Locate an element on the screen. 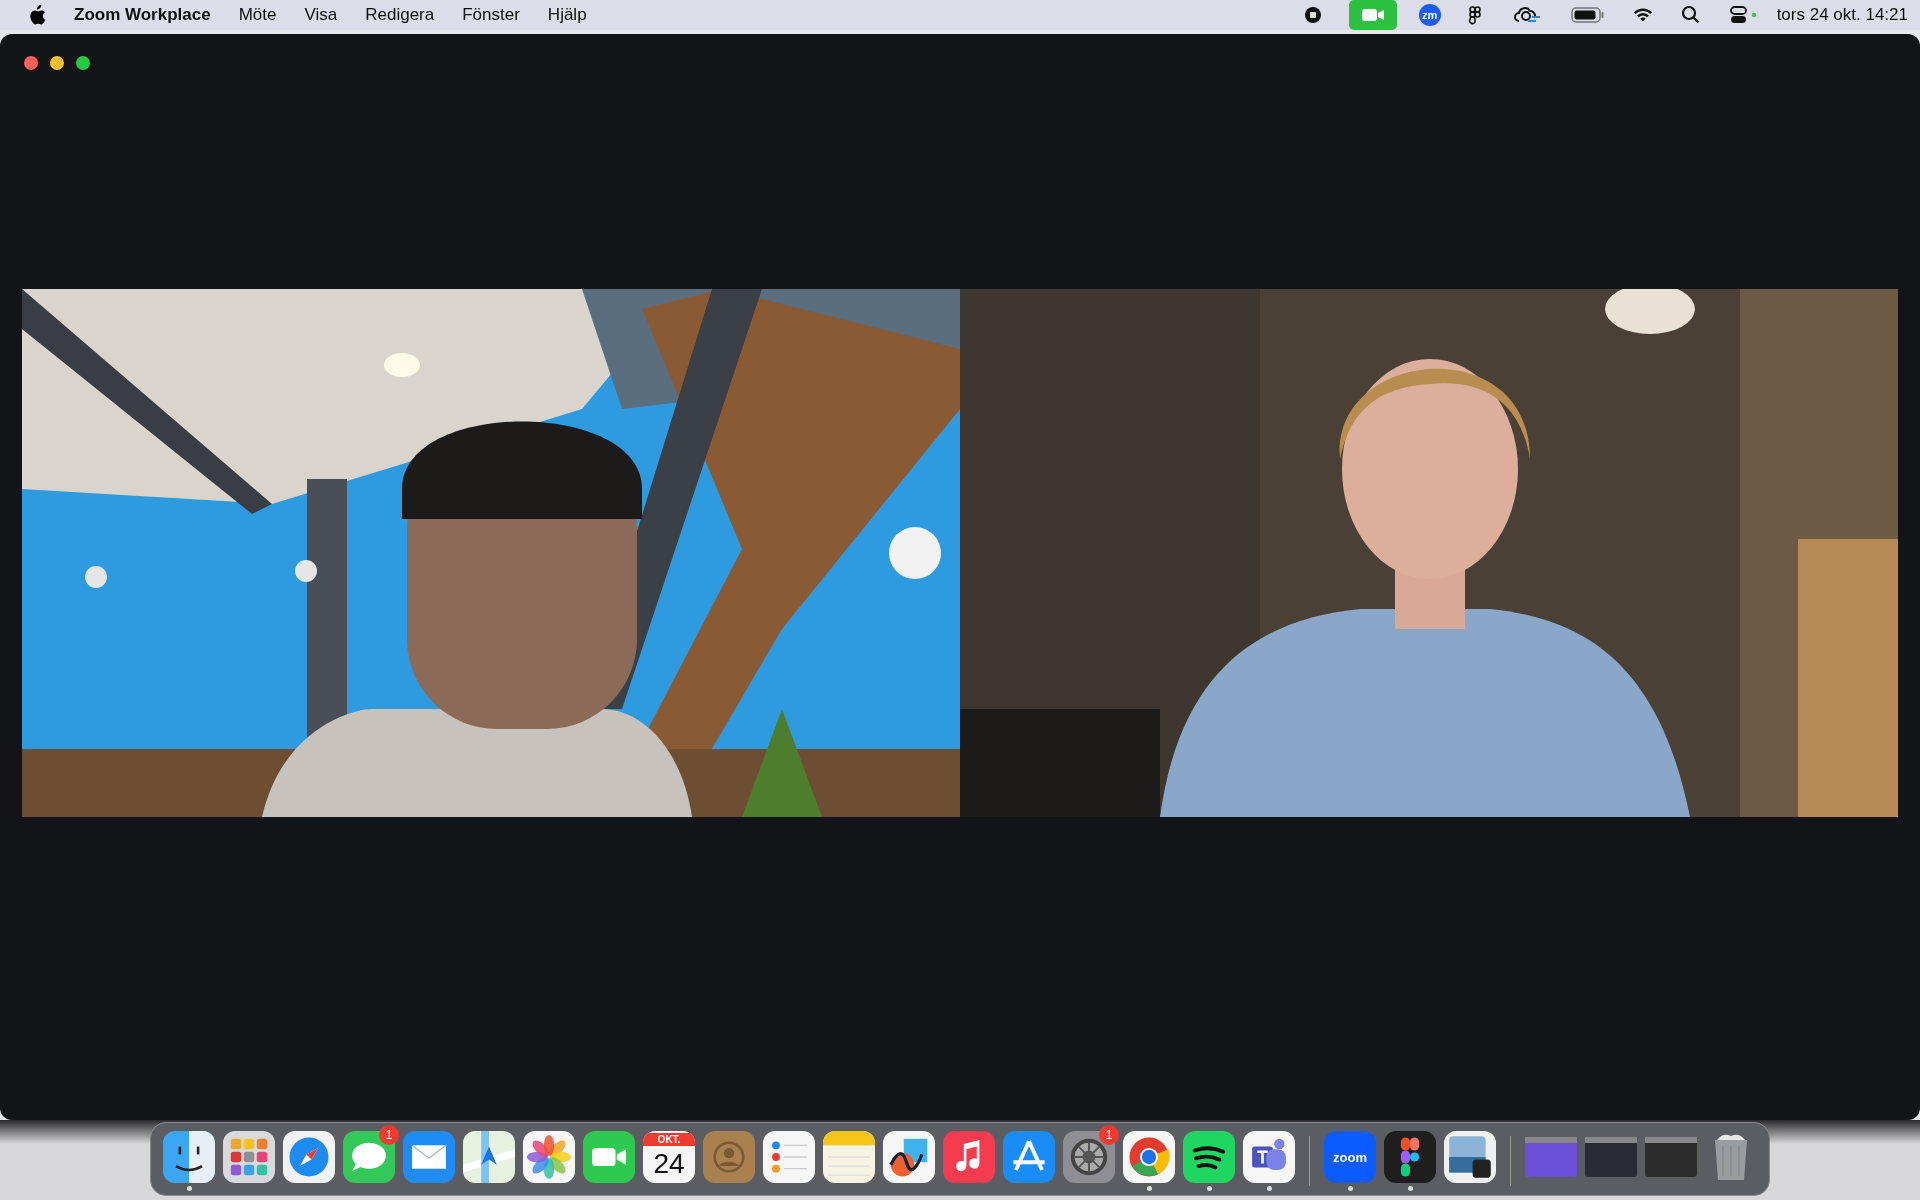  flower-icon is located at coordinates (549, 1157).